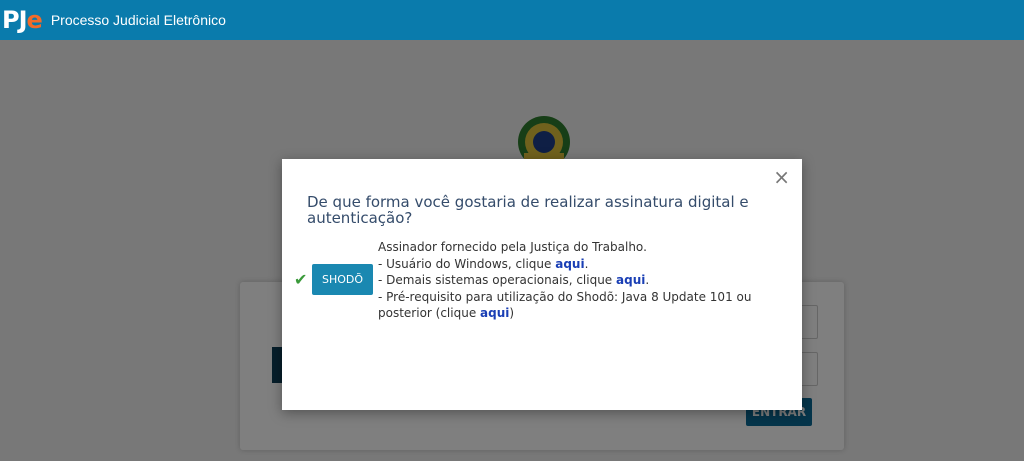  I want to click on other-os-download-link: aqui, so click(630, 280).